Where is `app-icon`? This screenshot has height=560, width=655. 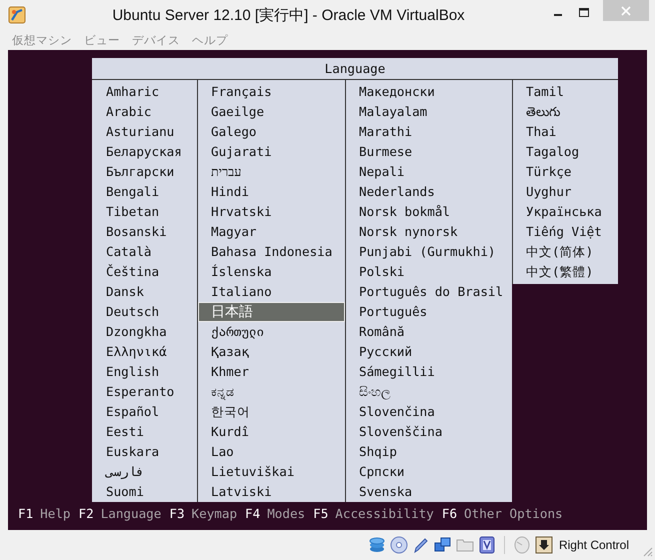 app-icon is located at coordinates (17, 15).